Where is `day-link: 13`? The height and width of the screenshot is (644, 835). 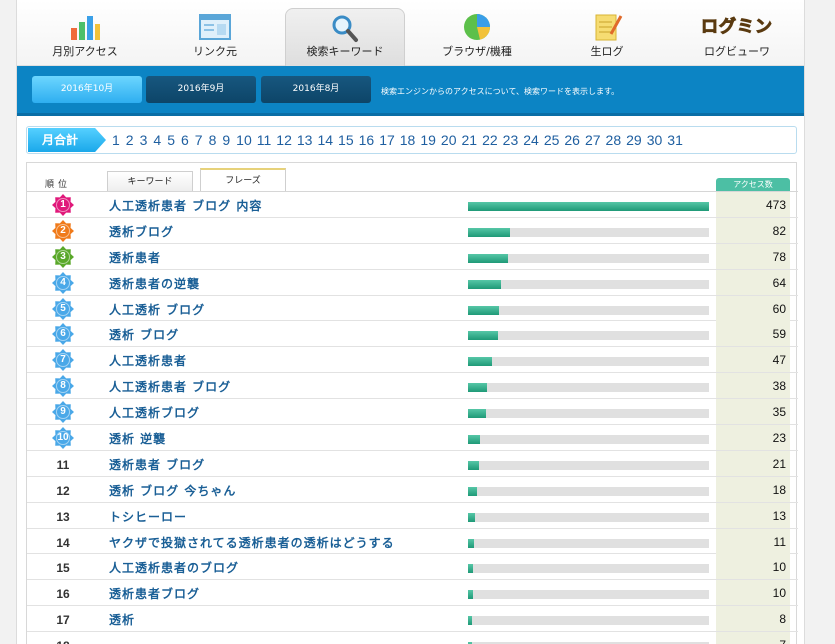
day-link: 13 is located at coordinates (305, 140).